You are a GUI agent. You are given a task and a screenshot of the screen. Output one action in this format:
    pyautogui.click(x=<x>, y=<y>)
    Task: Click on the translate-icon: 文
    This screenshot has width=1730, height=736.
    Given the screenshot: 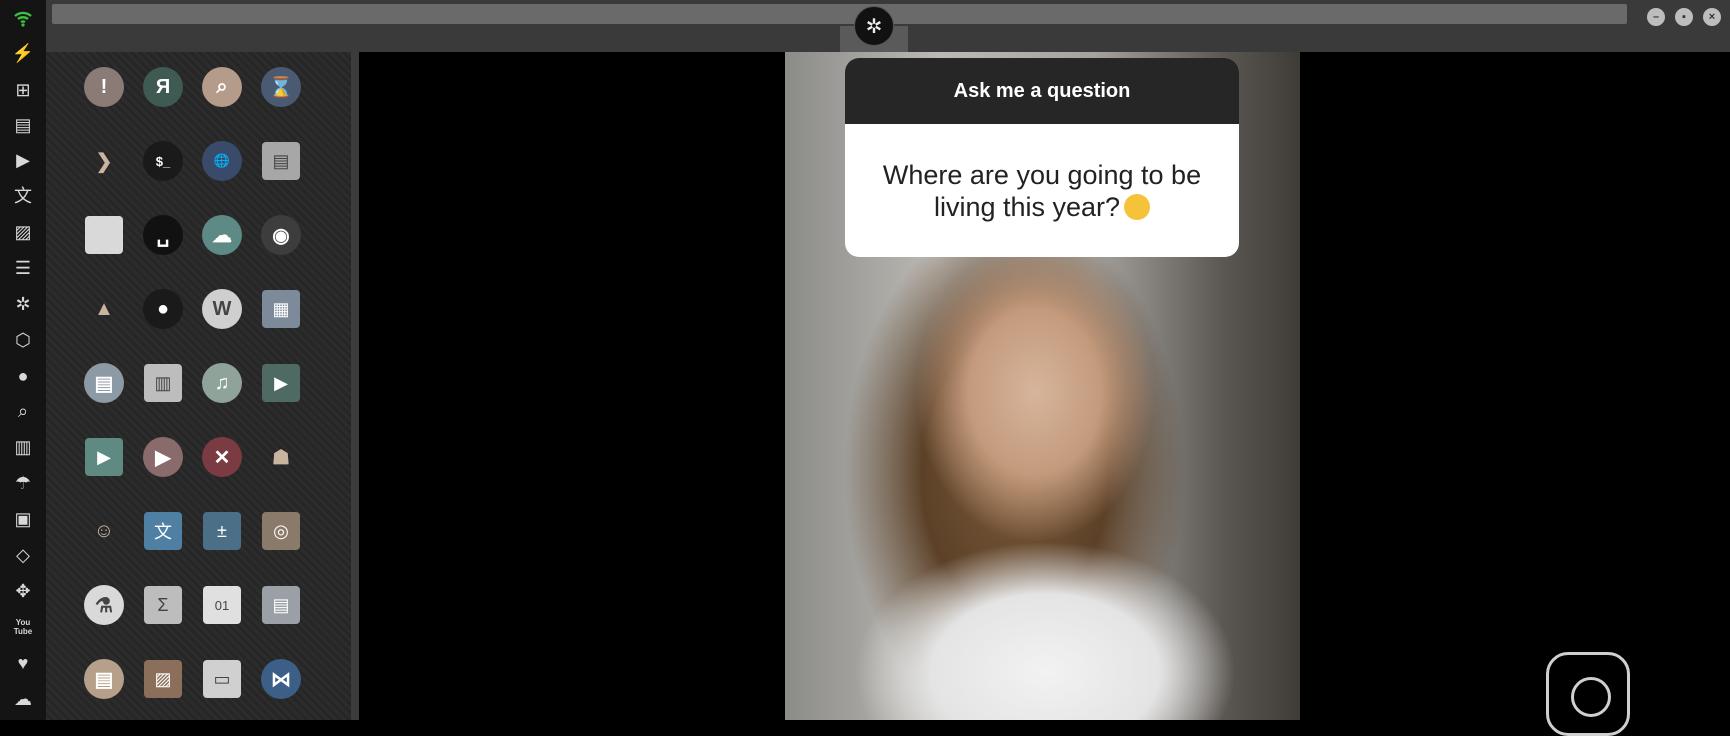 What is the action you would take?
    pyautogui.click(x=23, y=196)
    